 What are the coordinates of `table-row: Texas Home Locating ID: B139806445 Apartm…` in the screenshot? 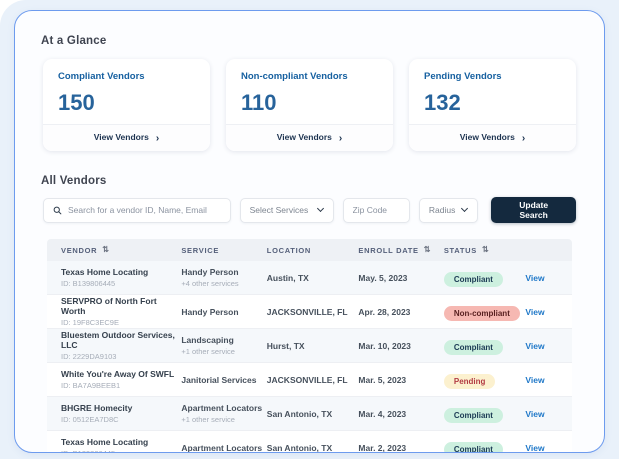 It's located at (309, 442).